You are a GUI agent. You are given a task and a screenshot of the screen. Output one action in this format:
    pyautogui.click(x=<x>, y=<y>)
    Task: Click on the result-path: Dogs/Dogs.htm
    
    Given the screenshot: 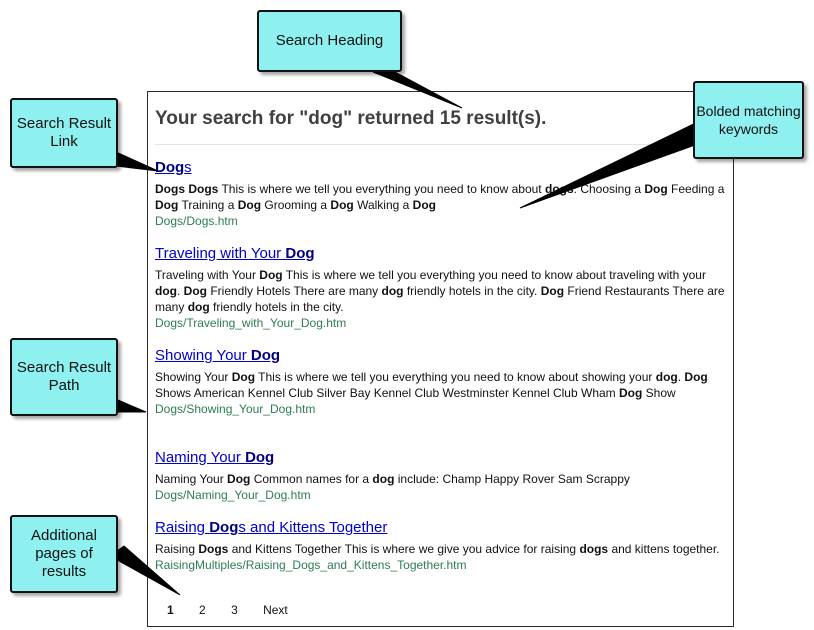 What is the action you would take?
    pyautogui.click(x=196, y=221)
    